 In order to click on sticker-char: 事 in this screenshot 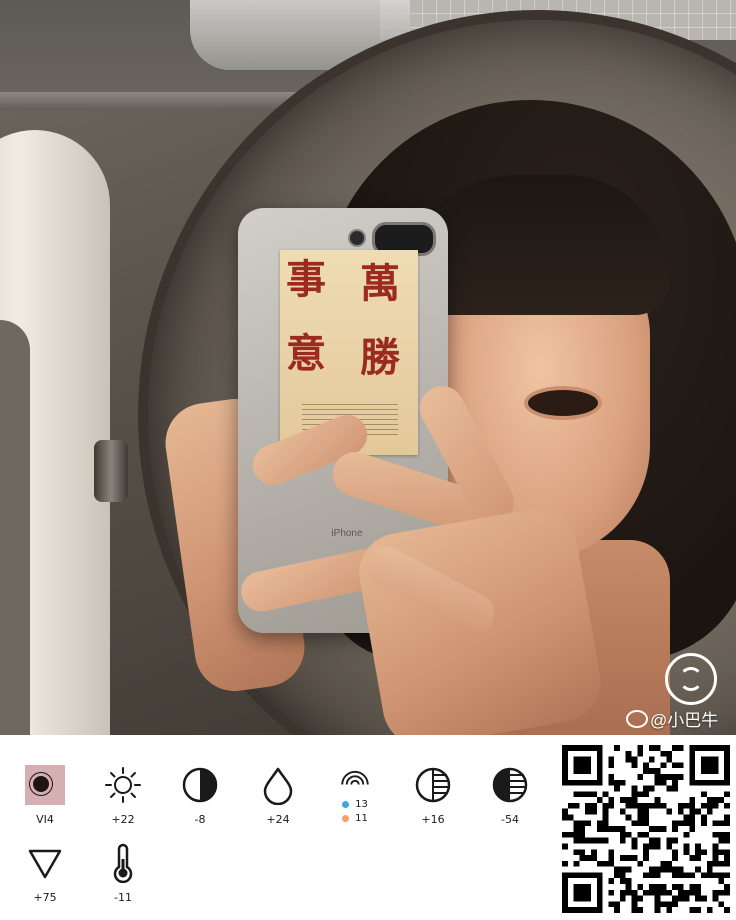, I will do `click(306, 279)`.